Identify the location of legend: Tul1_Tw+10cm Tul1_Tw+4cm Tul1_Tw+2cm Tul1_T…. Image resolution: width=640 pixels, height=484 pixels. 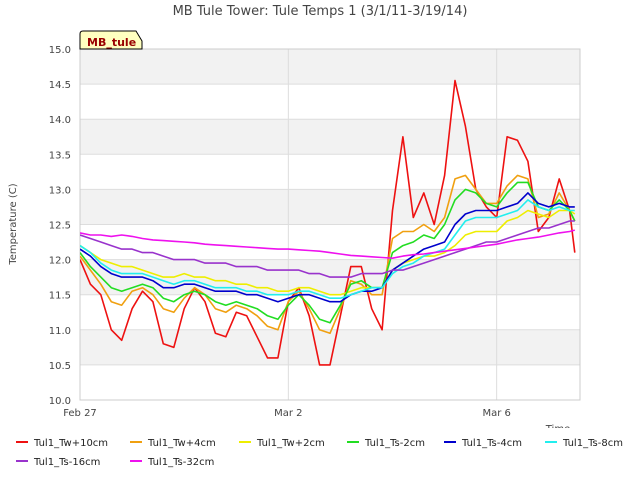
(319, 453).